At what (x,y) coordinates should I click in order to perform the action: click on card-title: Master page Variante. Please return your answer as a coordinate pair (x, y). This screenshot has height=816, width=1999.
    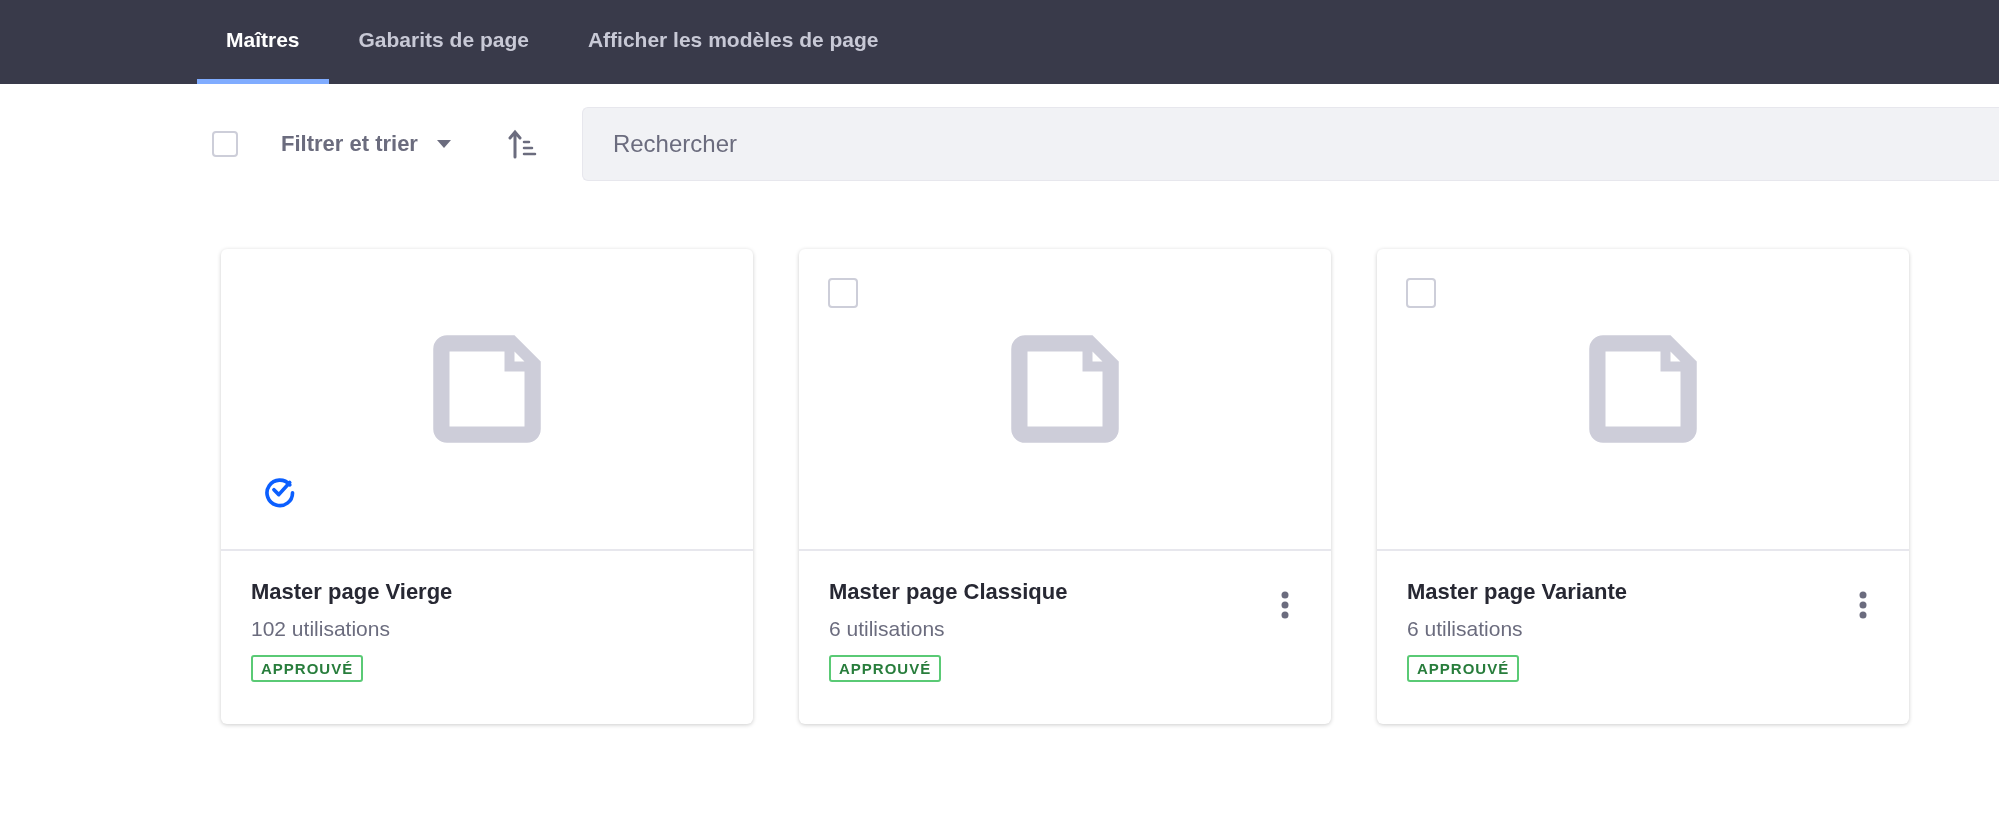
    Looking at the image, I should click on (1517, 592).